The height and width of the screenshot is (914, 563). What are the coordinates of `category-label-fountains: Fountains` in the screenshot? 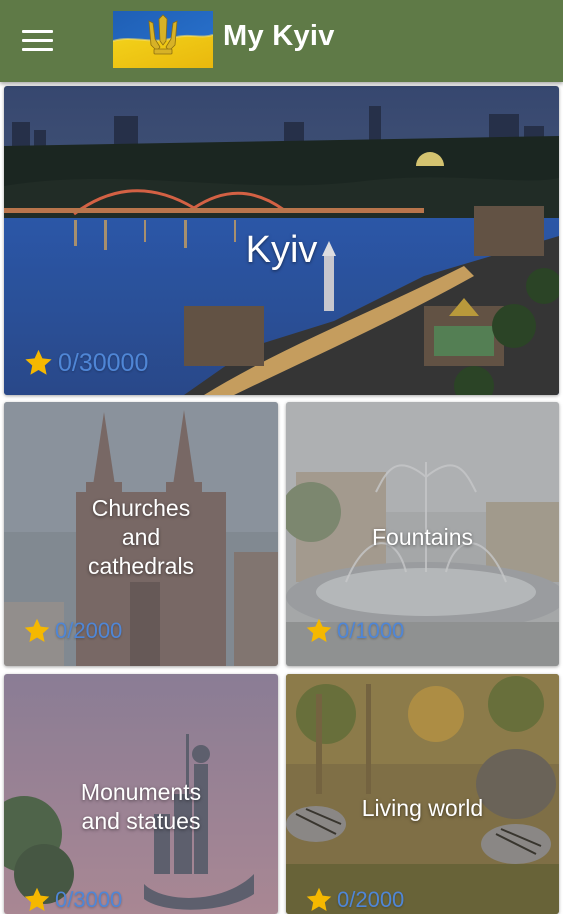 It's located at (422, 537).